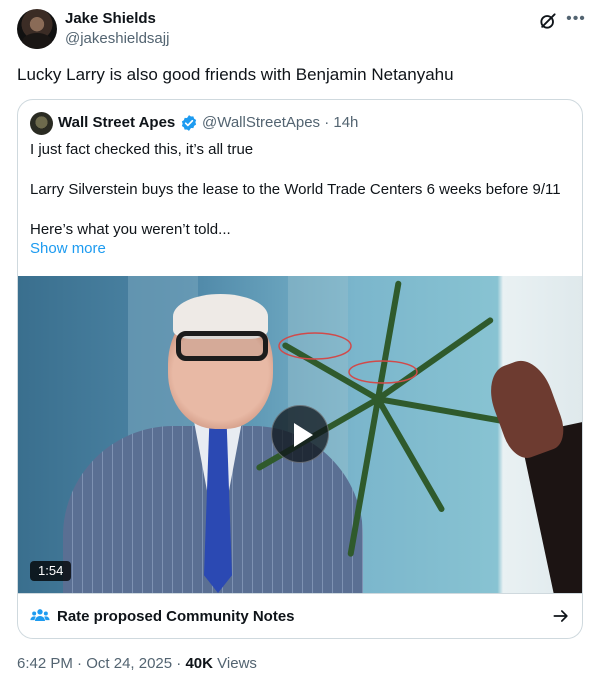  What do you see at coordinates (280, 122) in the screenshot?
I see `quote-author-handle: @WallStreetApes · 14h` at bounding box center [280, 122].